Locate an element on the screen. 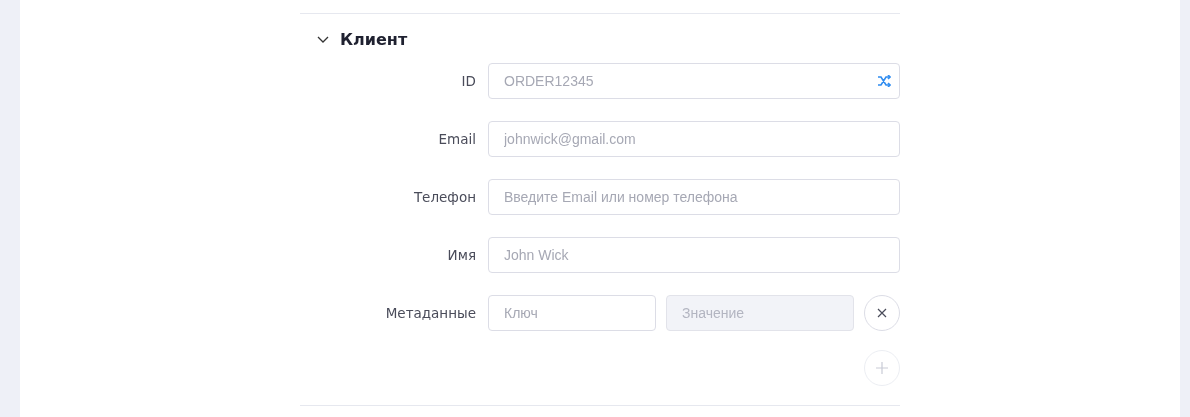 The width and height of the screenshot is (1190, 417). field-label: Имя is located at coordinates (461, 255).